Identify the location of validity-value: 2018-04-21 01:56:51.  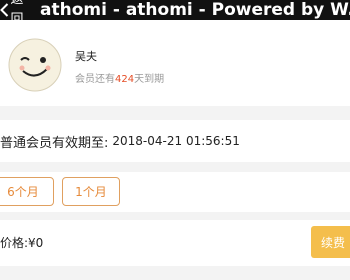
(176, 141).